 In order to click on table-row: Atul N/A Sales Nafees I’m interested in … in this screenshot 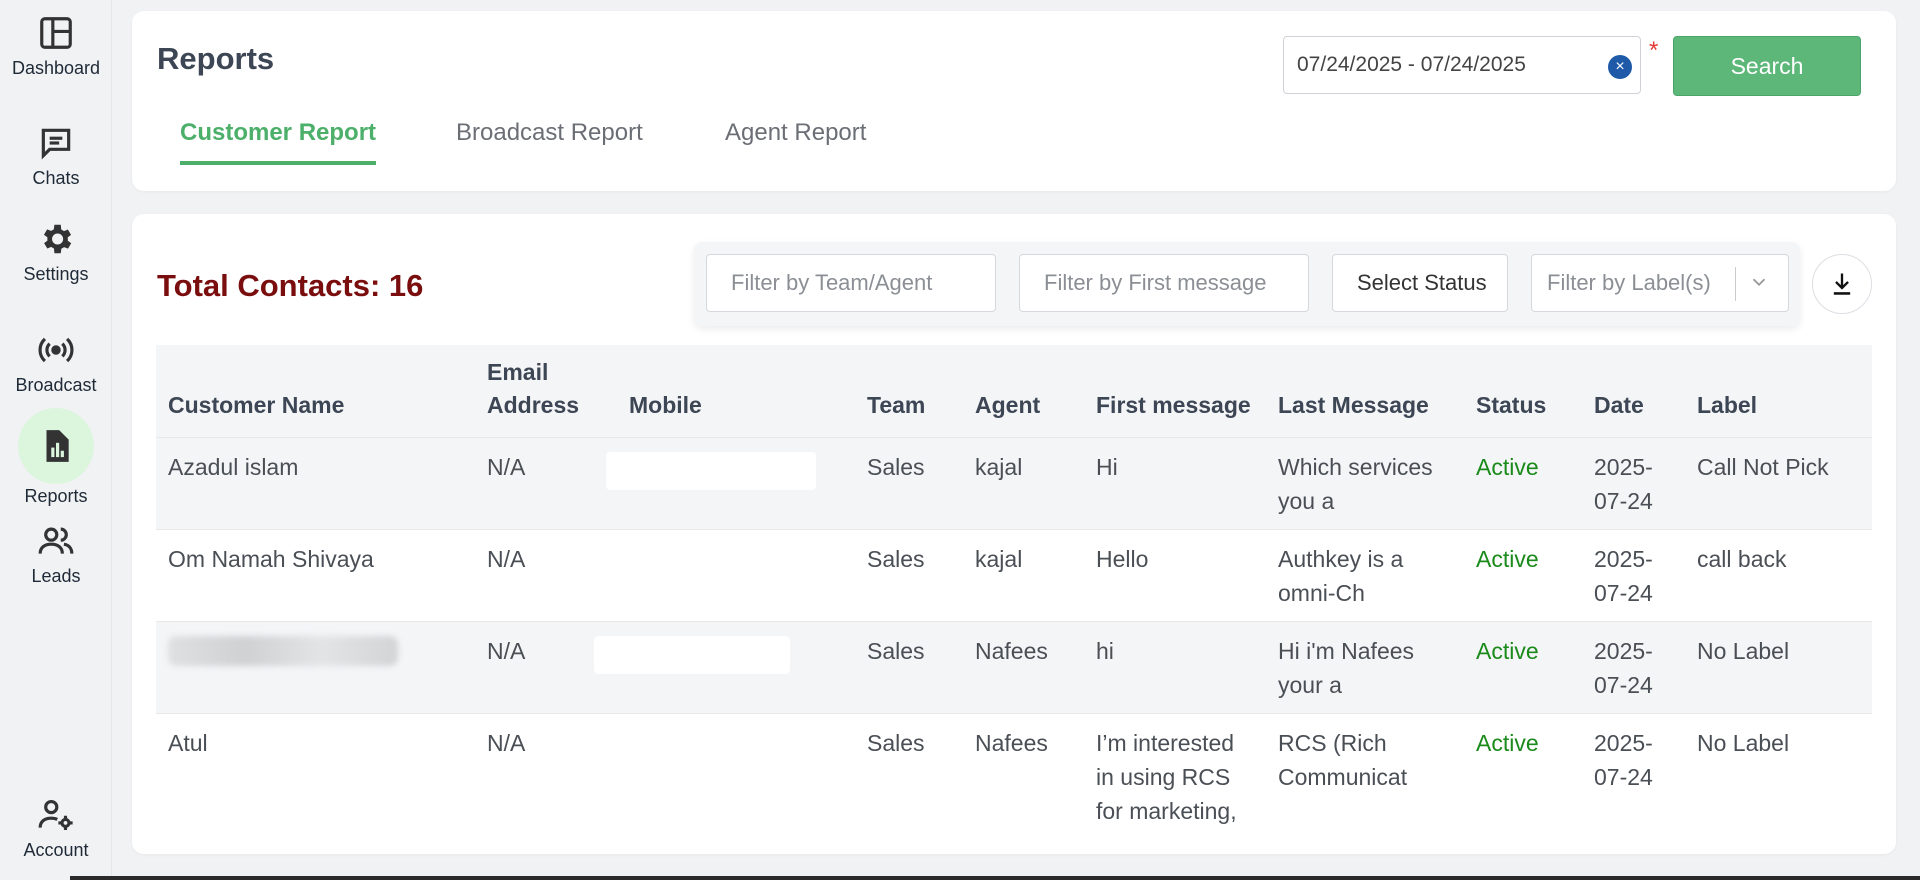, I will do `click(1014, 770)`.